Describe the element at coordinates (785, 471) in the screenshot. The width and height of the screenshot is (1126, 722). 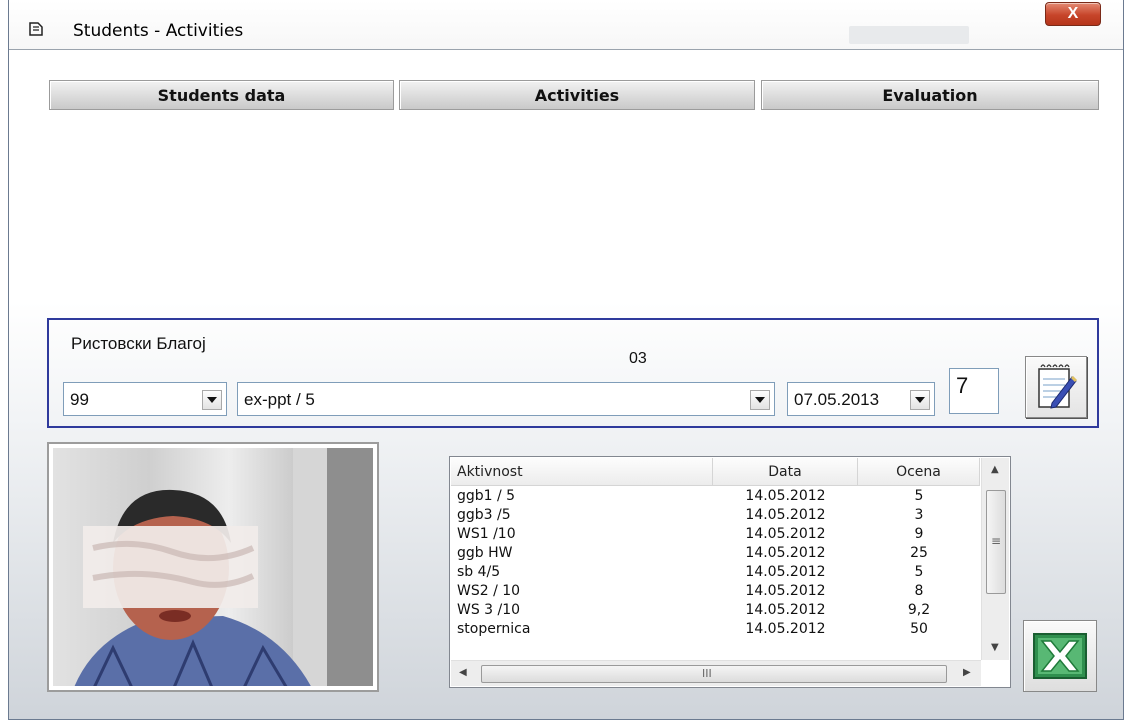
I see `column-header-date: Data` at that location.